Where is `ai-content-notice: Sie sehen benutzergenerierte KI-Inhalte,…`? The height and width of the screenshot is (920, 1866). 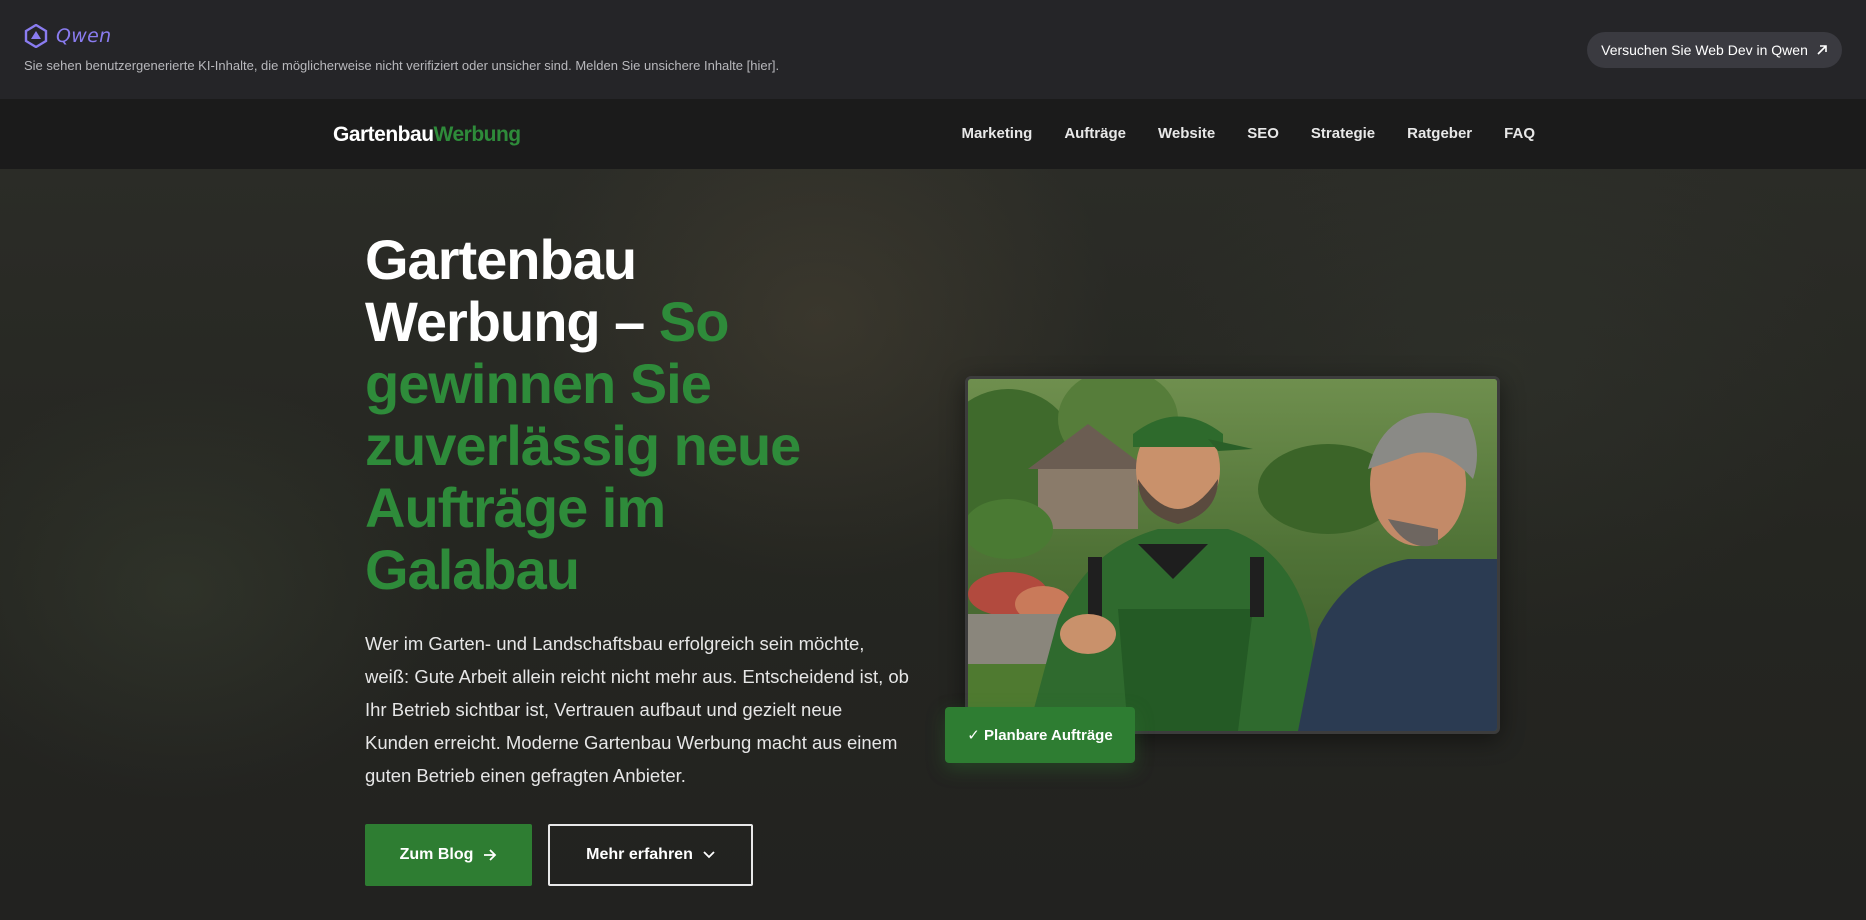
ai-content-notice: Sie sehen benutzergenerierte KI-Inhalte,… is located at coordinates (402, 65).